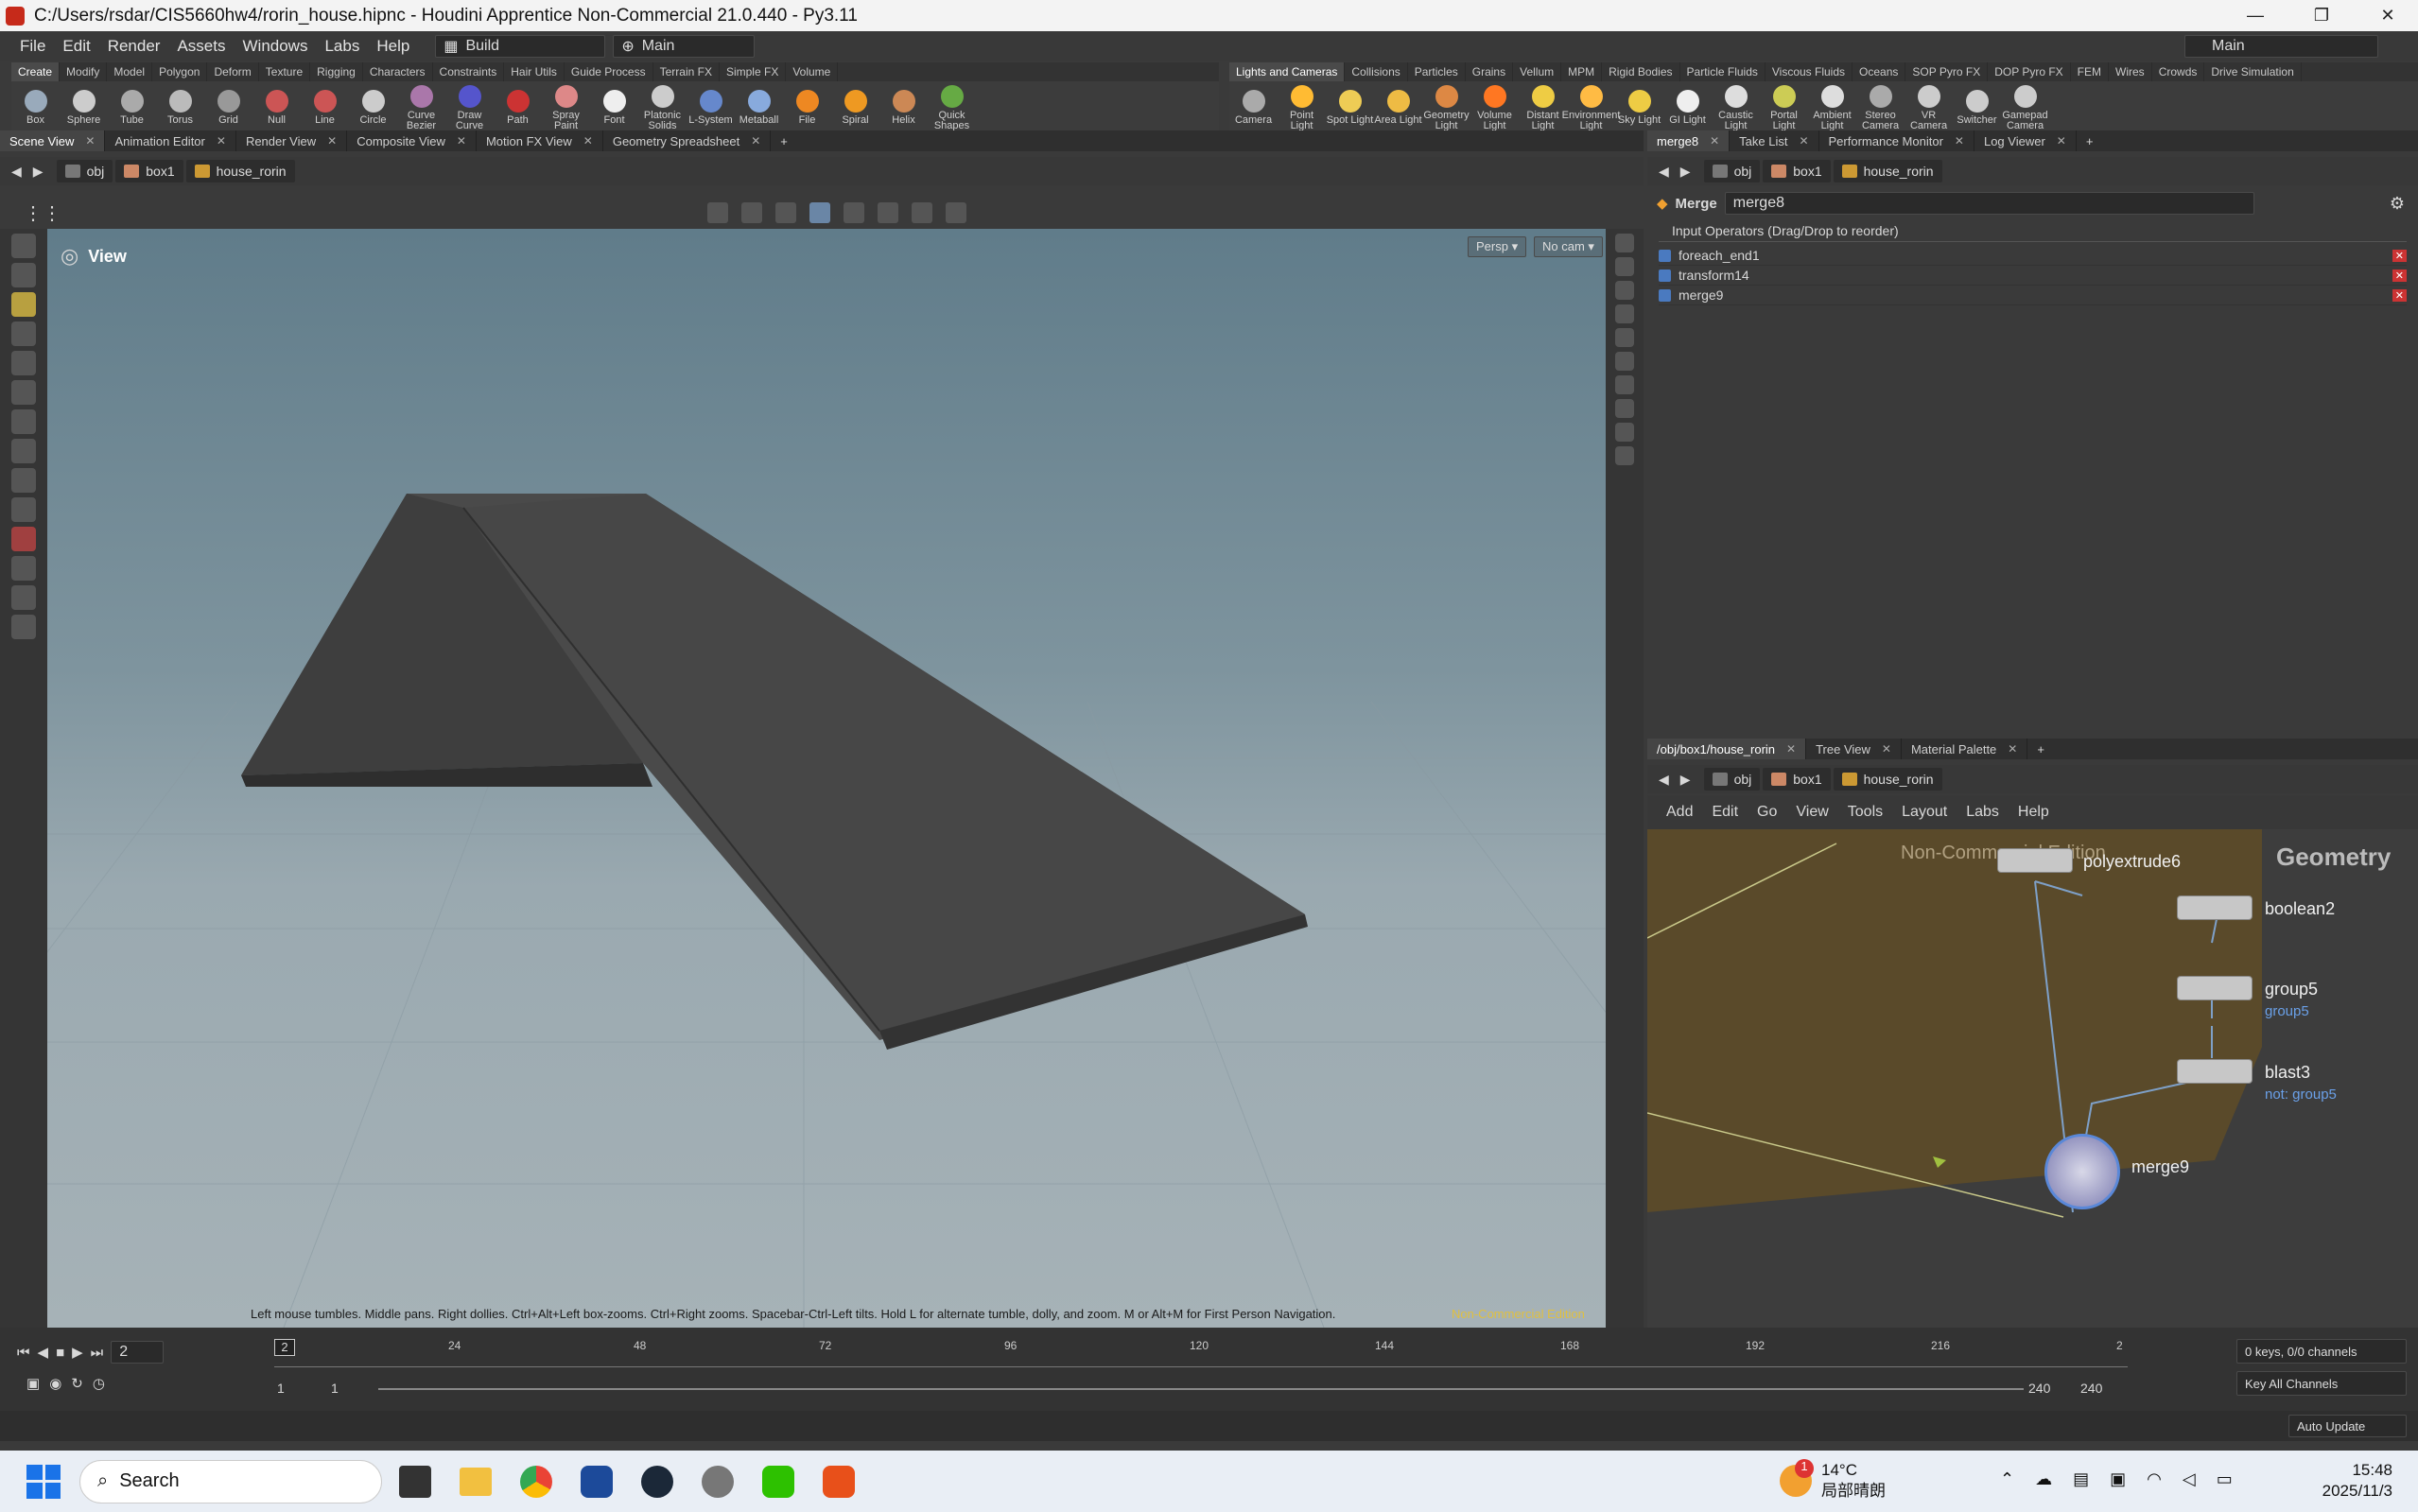 This screenshot has height=1512, width=2418. I want to click on shelf-tab: Viscous Fluids, so click(1809, 71).